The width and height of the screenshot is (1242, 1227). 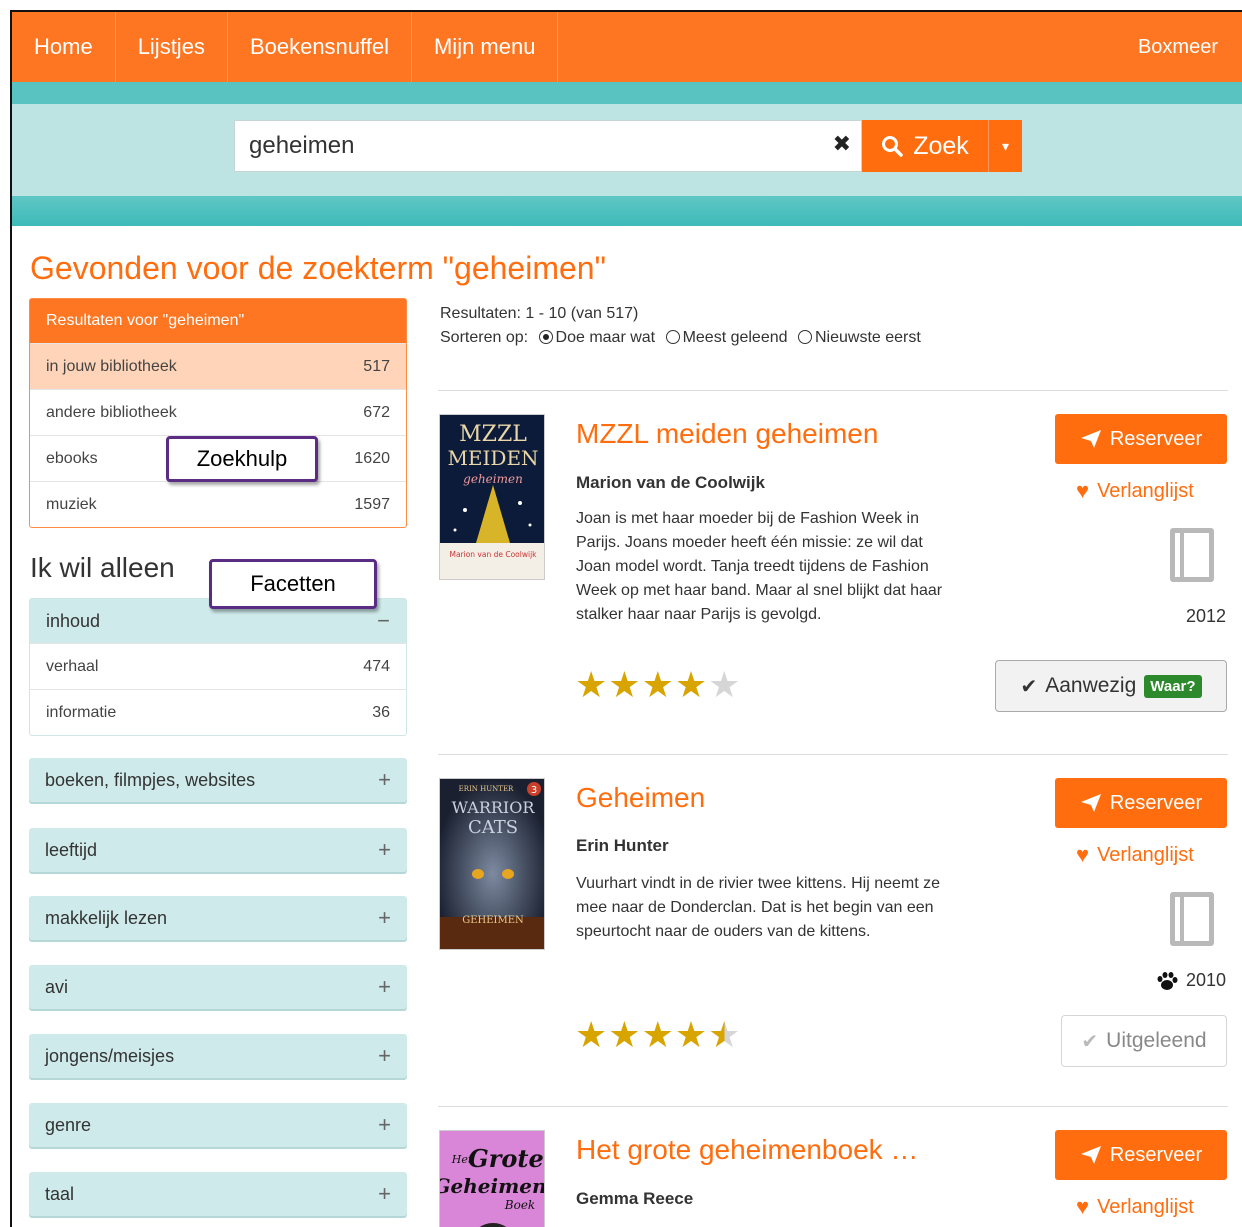 What do you see at coordinates (218, 1125) in the screenshot?
I see `facet-toggle: genre +` at bounding box center [218, 1125].